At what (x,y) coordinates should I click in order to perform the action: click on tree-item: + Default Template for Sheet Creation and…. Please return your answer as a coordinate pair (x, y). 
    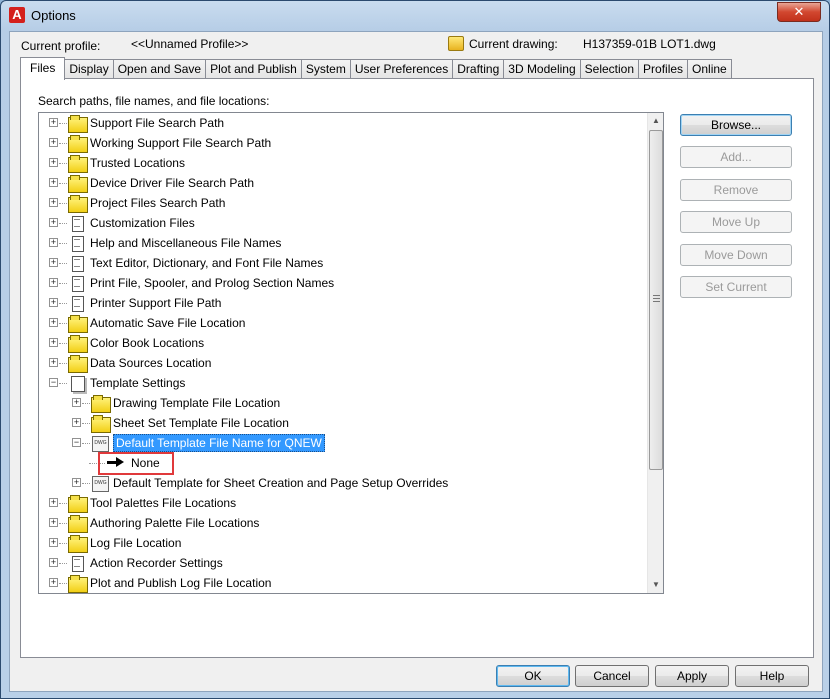
    Looking at the image, I should click on (343, 483).